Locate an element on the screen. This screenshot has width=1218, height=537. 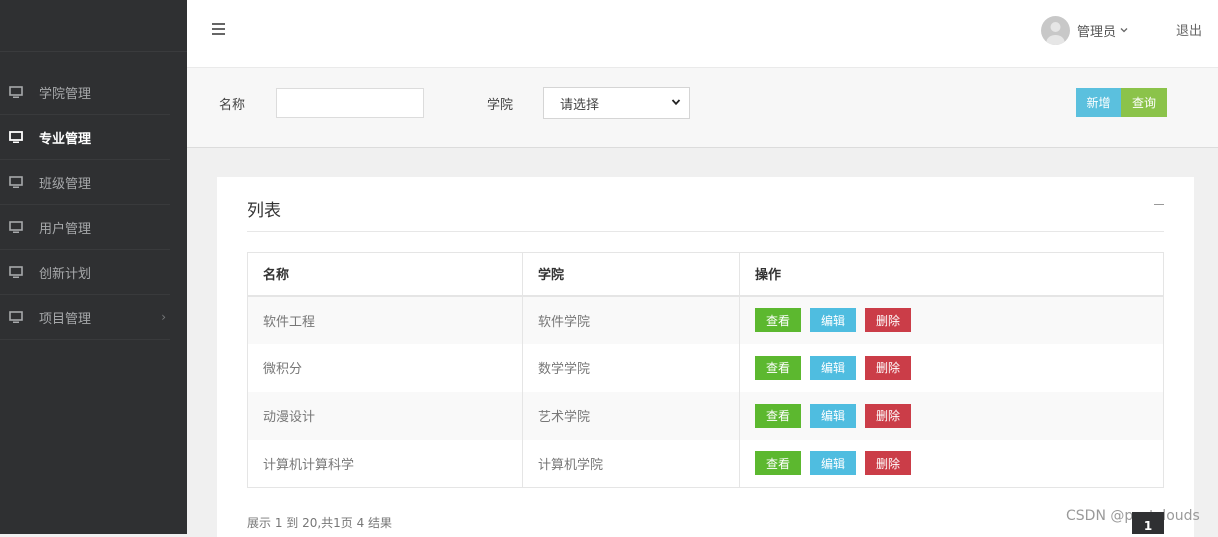
column-header-college: 学院 is located at coordinates (631, 274).